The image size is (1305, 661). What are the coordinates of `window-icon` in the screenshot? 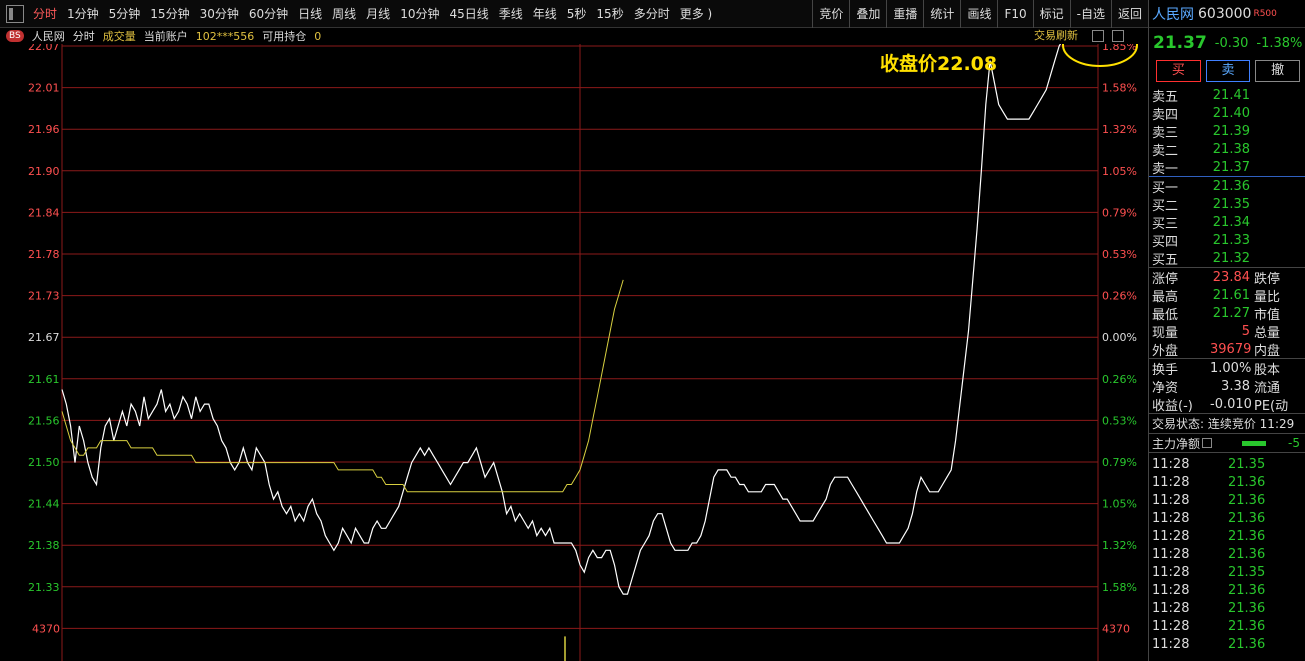 It's located at (1118, 36).